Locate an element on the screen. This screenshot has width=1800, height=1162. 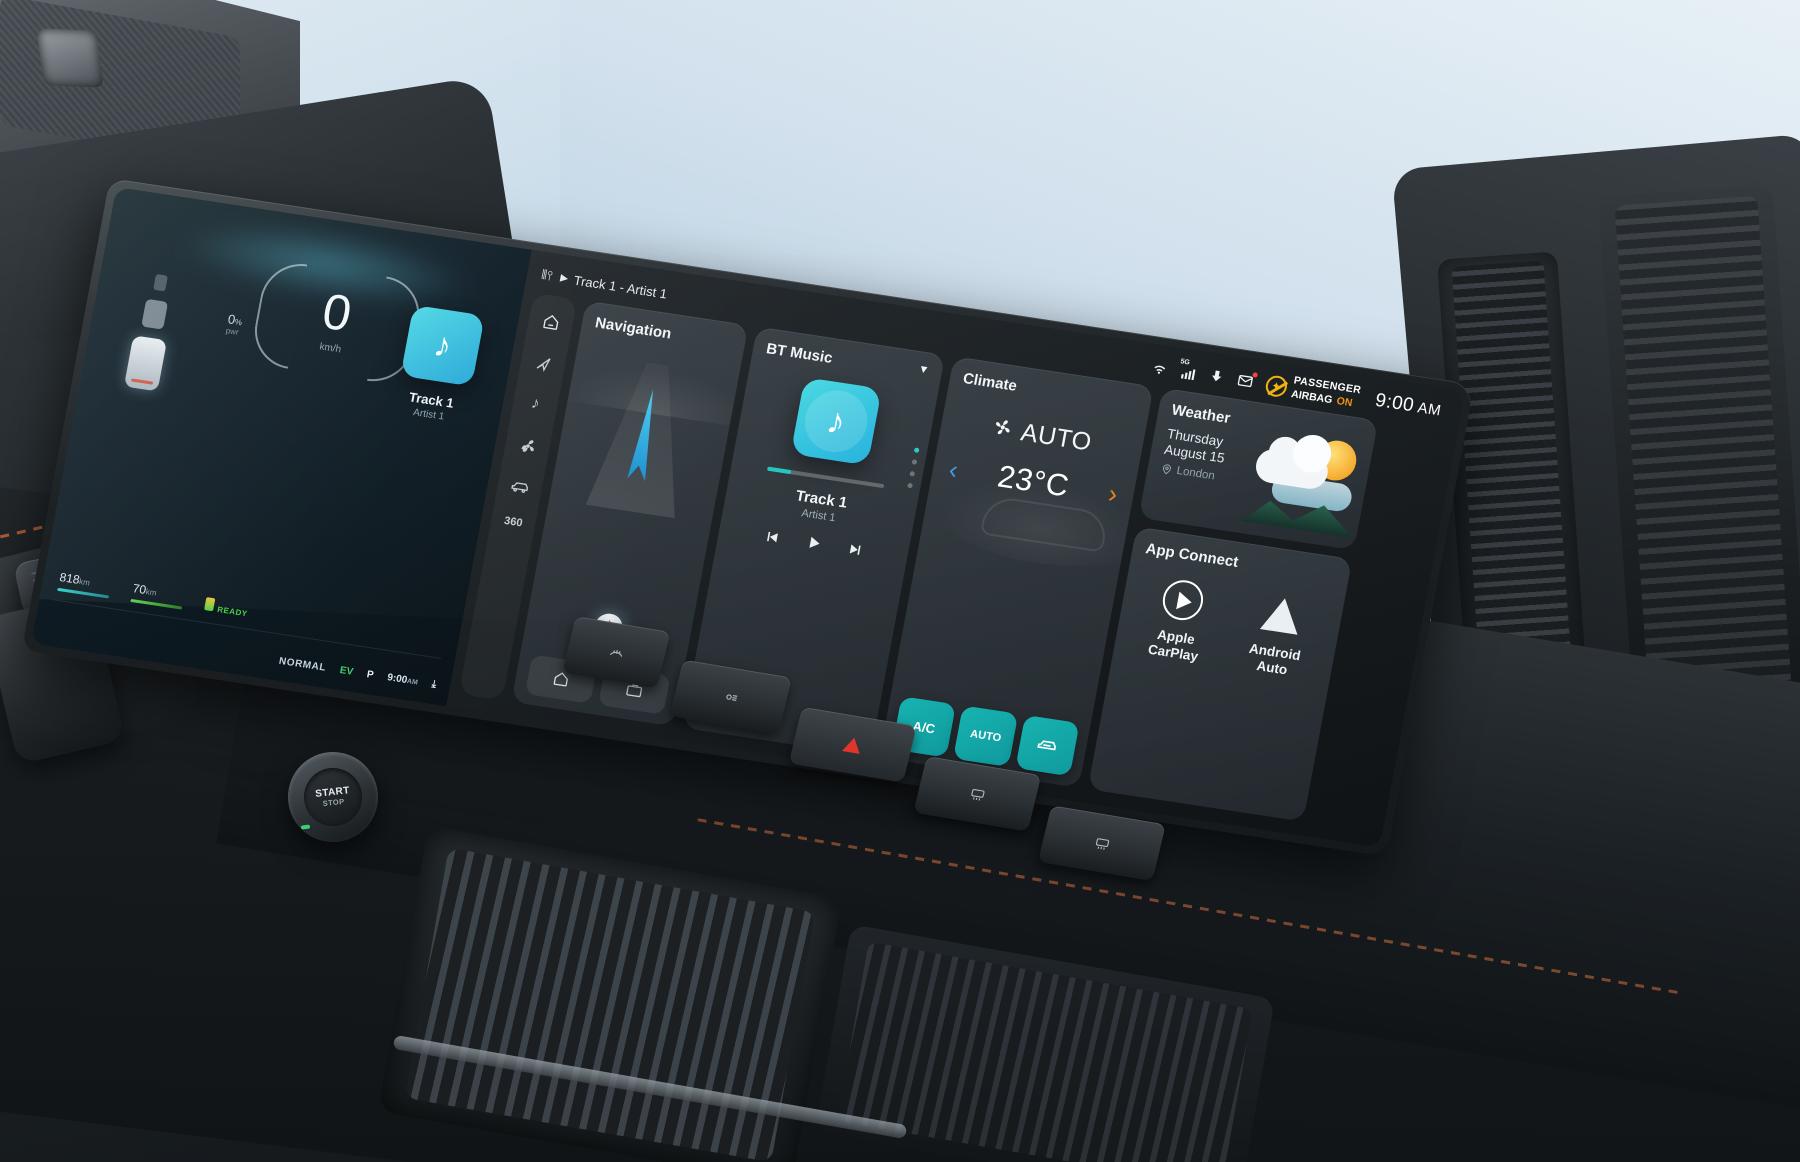
music-header: BT Music ▼ is located at coordinates (847, 360).